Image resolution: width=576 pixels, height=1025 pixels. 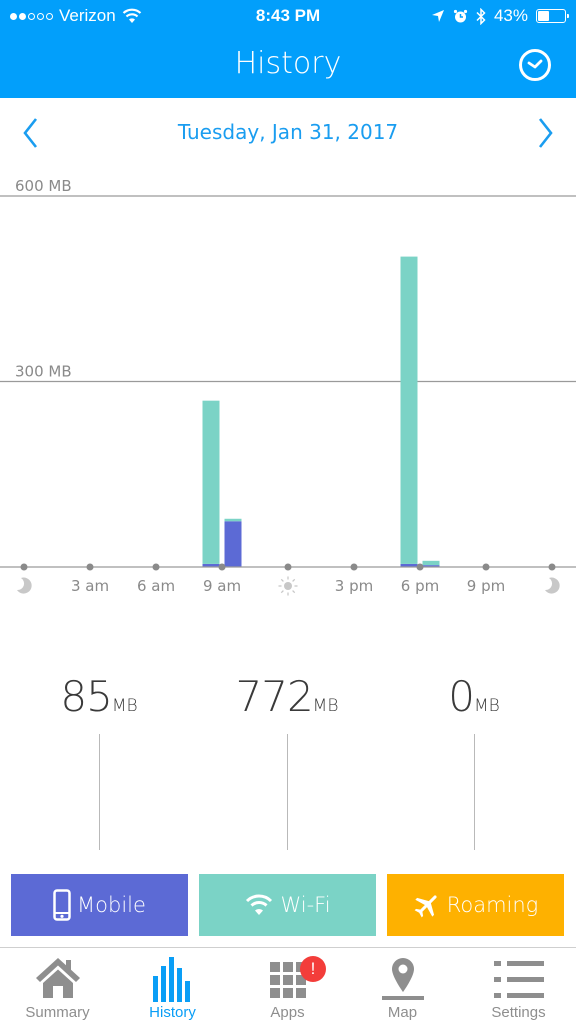 I want to click on tab-history: History, so click(x=172, y=986).